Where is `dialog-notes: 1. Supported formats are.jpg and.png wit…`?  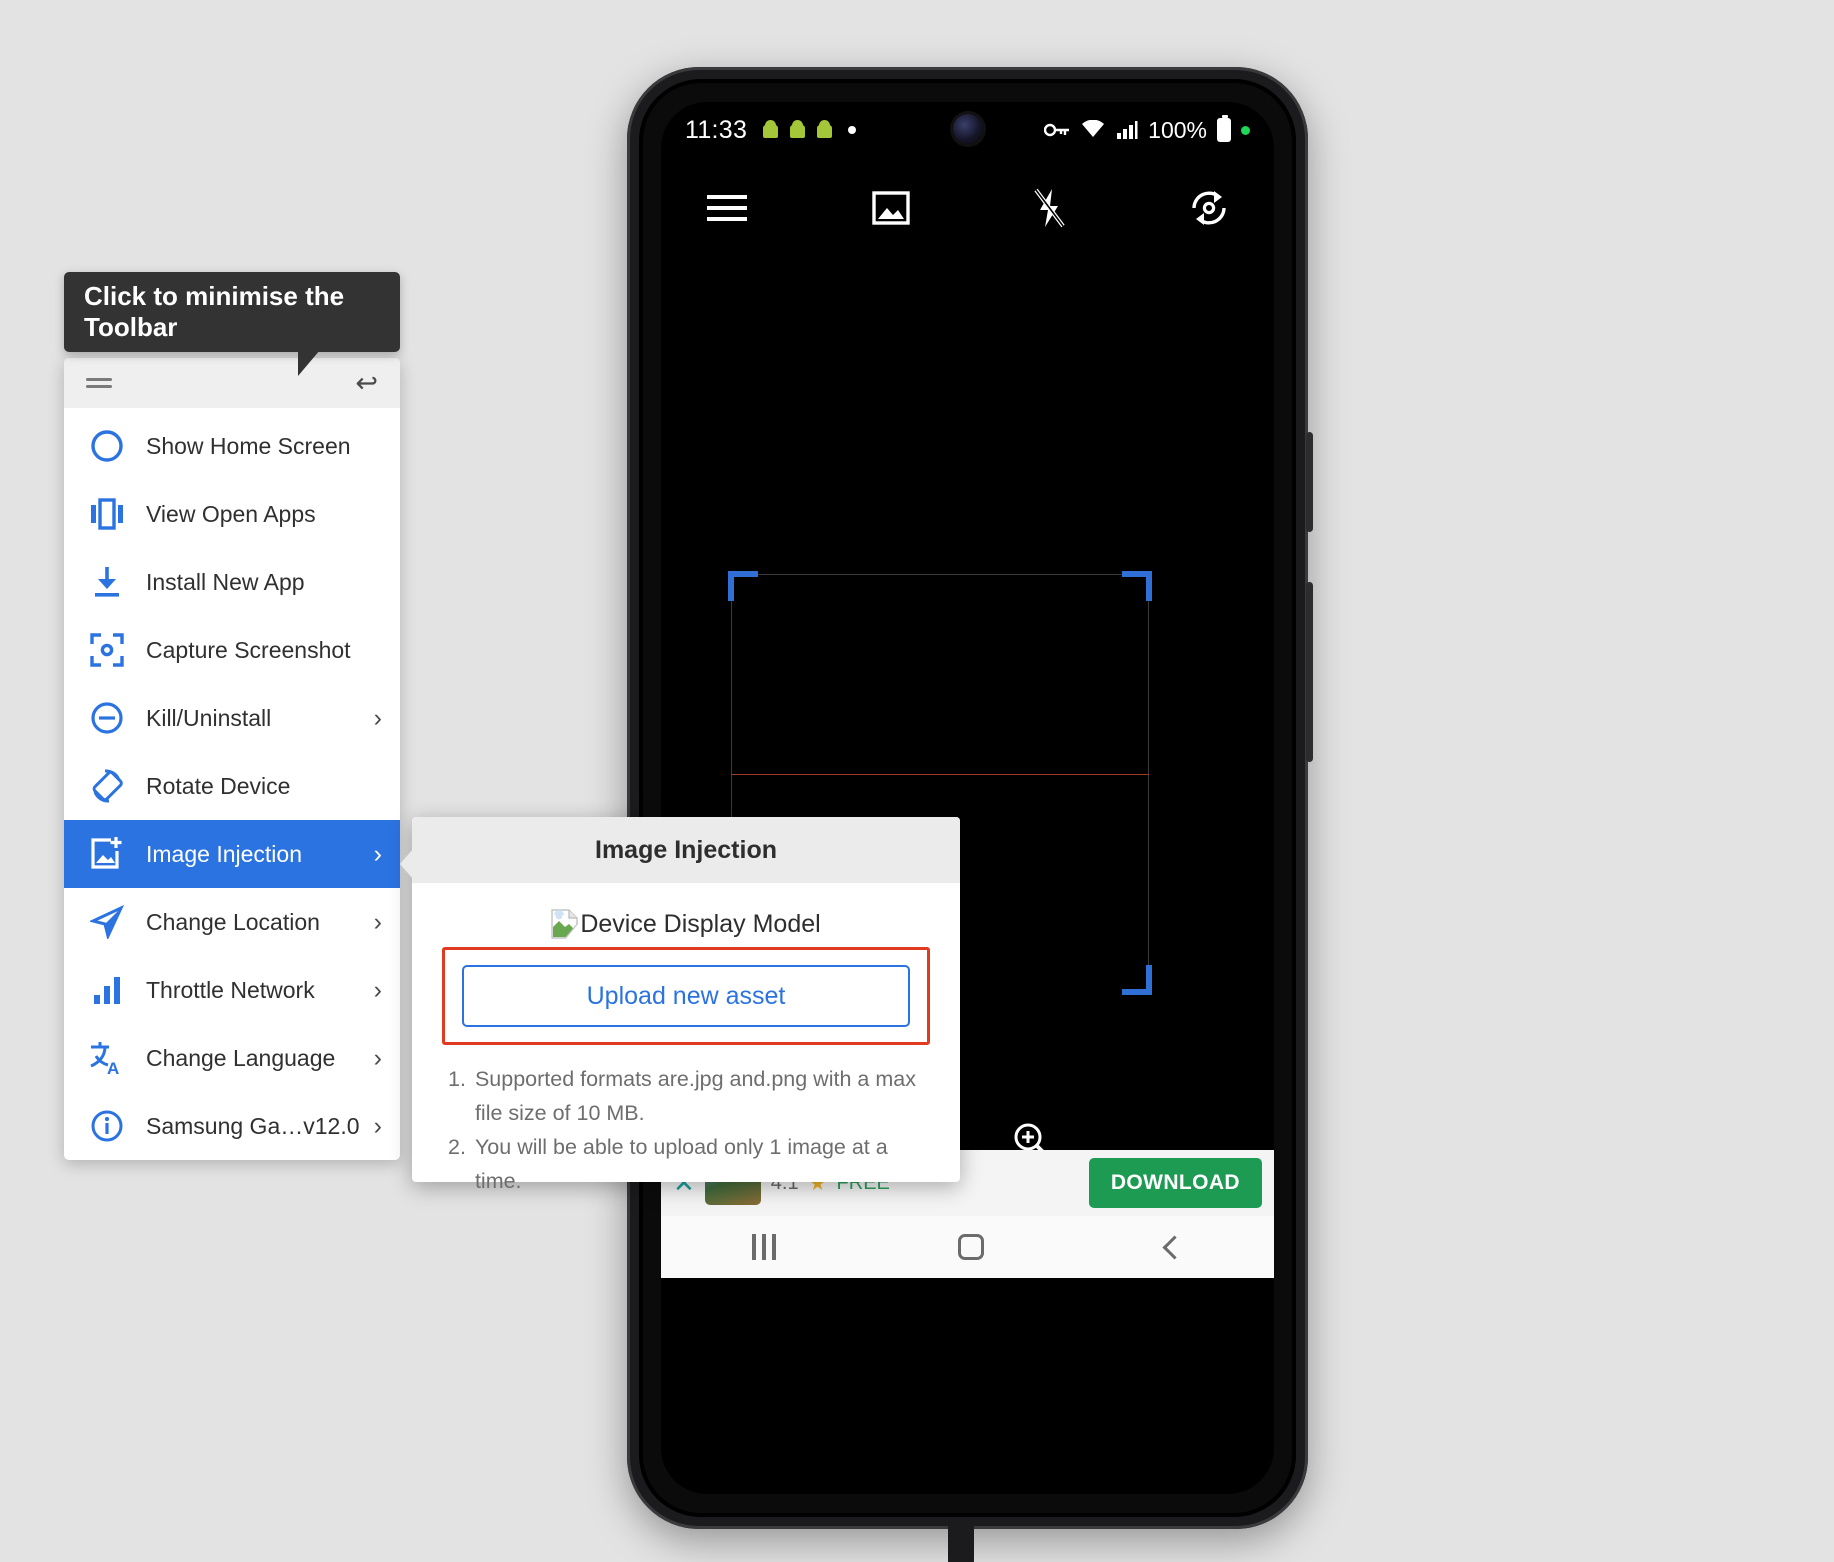 dialog-notes: 1. Supported formats are.jpg and.png wit… is located at coordinates (686, 1128).